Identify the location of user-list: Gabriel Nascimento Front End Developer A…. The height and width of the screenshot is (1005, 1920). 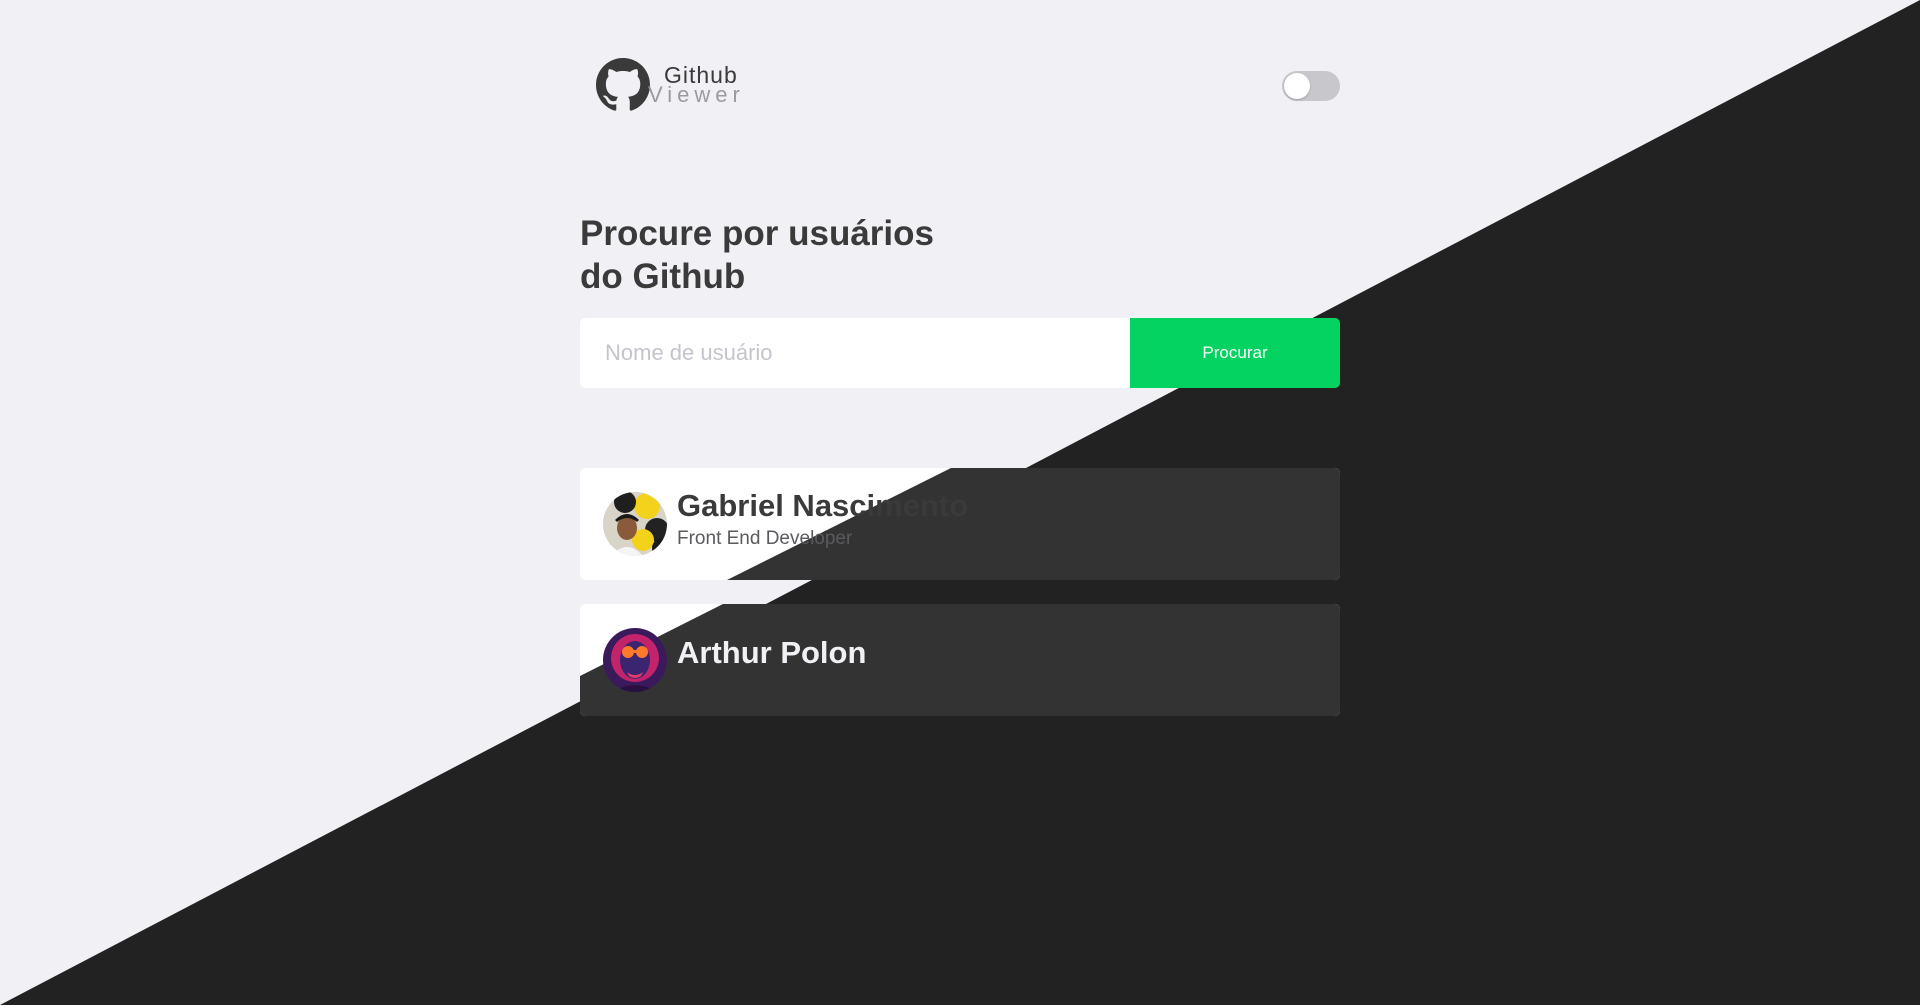
(960, 604).